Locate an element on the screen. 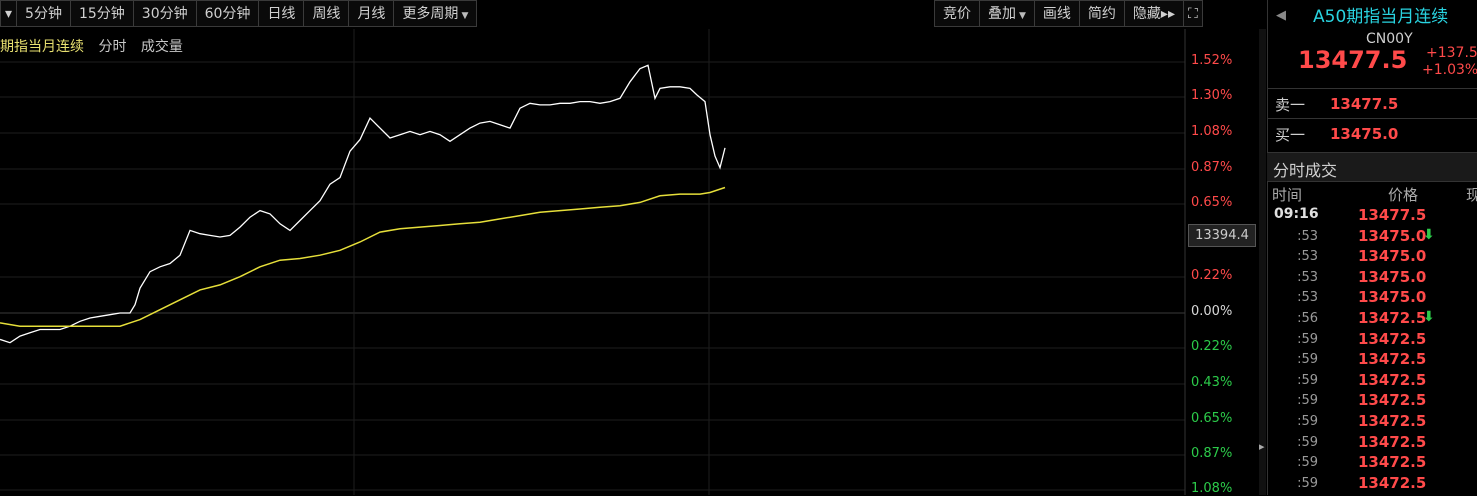 The width and height of the screenshot is (1477, 496). period-toolbar: ▾ 5分钟 15分钟 30分钟 60分钟 日线 周线 月线 更多周期 ▼ is located at coordinates (239, 14).